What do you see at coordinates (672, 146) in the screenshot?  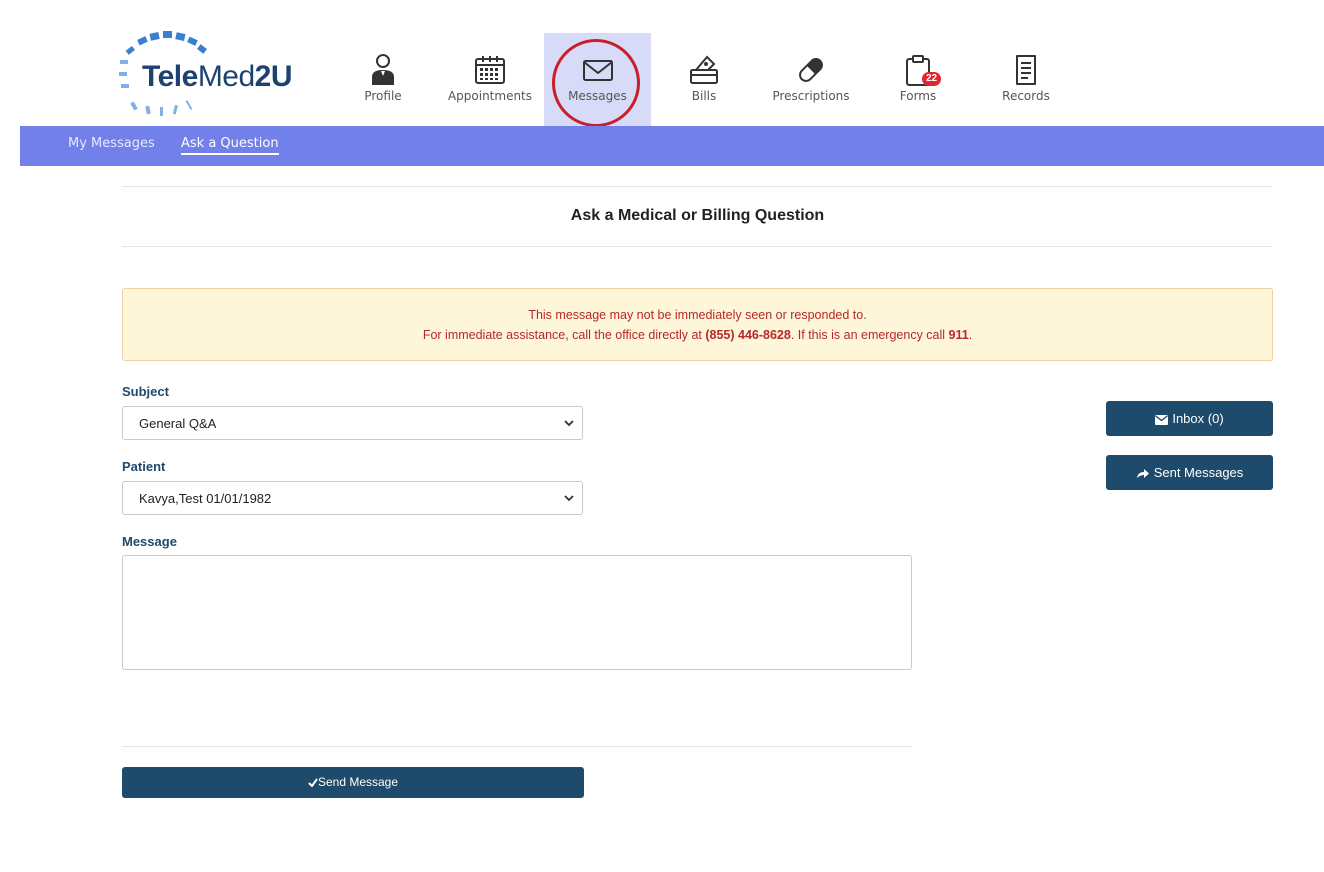 I see `sub-nav: My Messages Ask a Question` at bounding box center [672, 146].